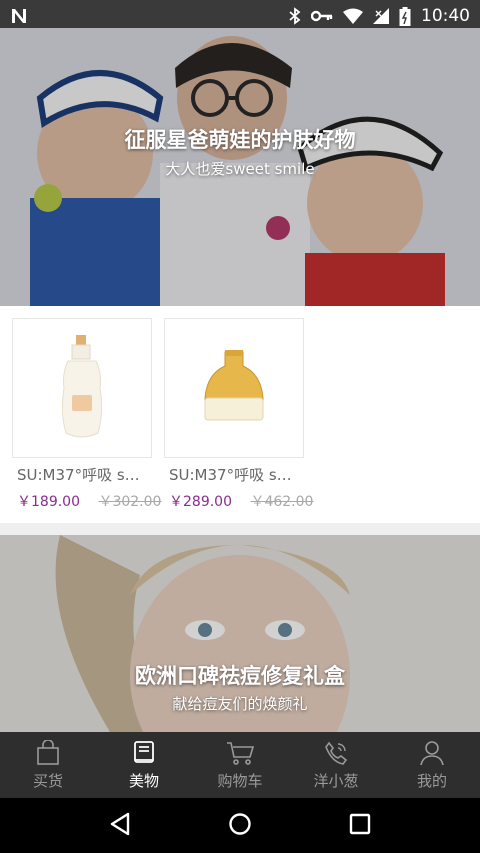 The image size is (480, 853). Describe the element at coordinates (381, 16) in the screenshot. I see `signal-icon` at that location.